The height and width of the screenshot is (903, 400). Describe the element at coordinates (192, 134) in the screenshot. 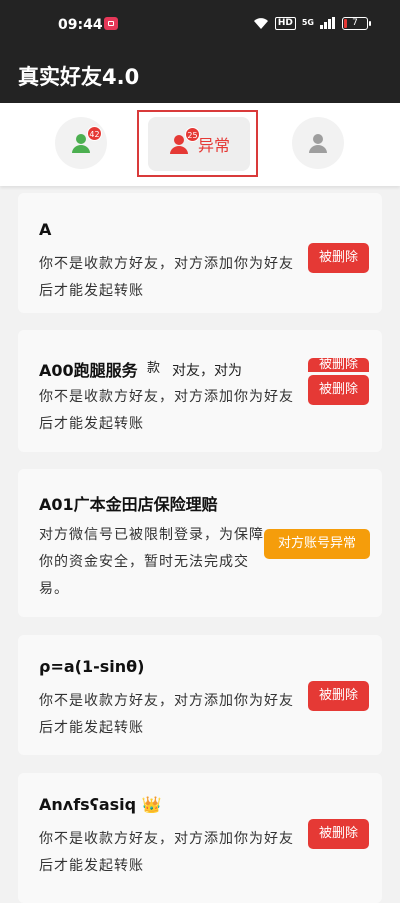

I see `abnormal-count-badge: 25` at that location.